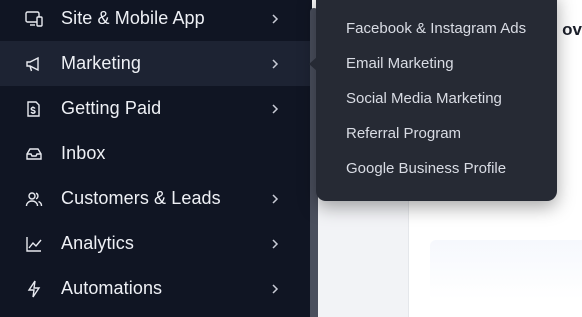 This screenshot has width=582, height=317. What do you see at coordinates (506, 270) in the screenshot?
I see `content-banner` at bounding box center [506, 270].